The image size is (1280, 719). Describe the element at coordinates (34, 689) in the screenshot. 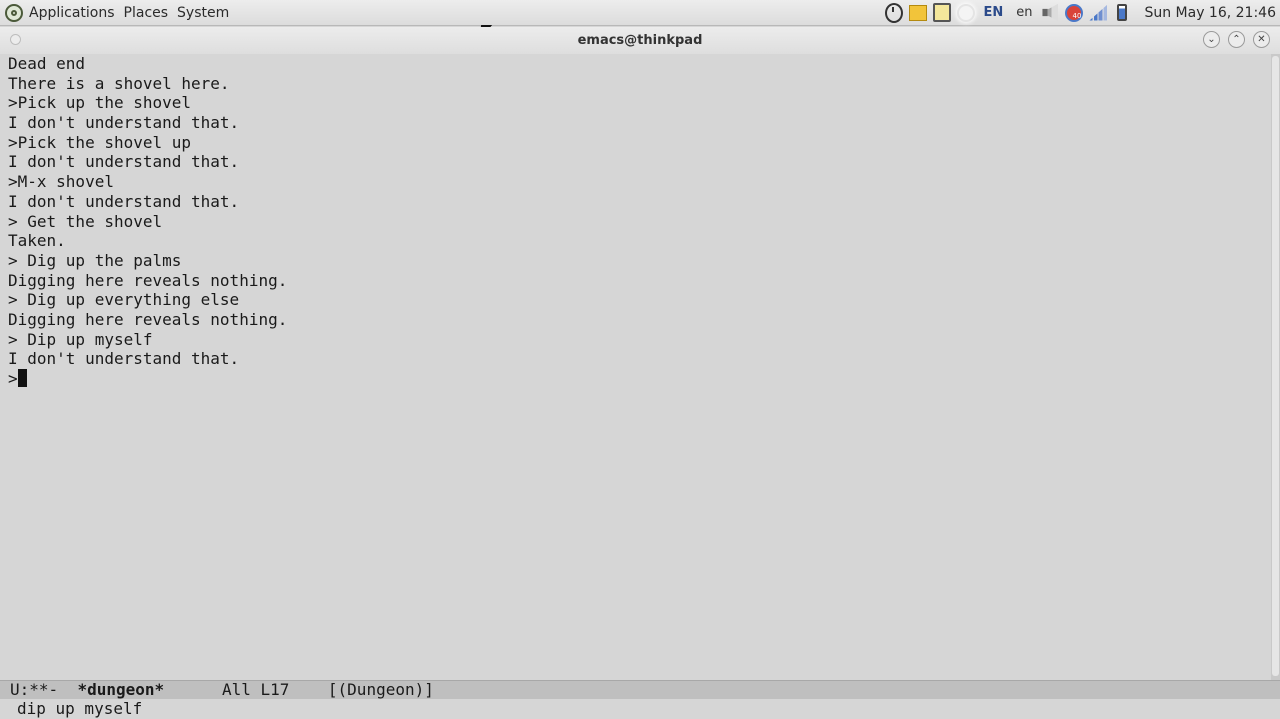

I see `modeline-status: U:**-` at that location.